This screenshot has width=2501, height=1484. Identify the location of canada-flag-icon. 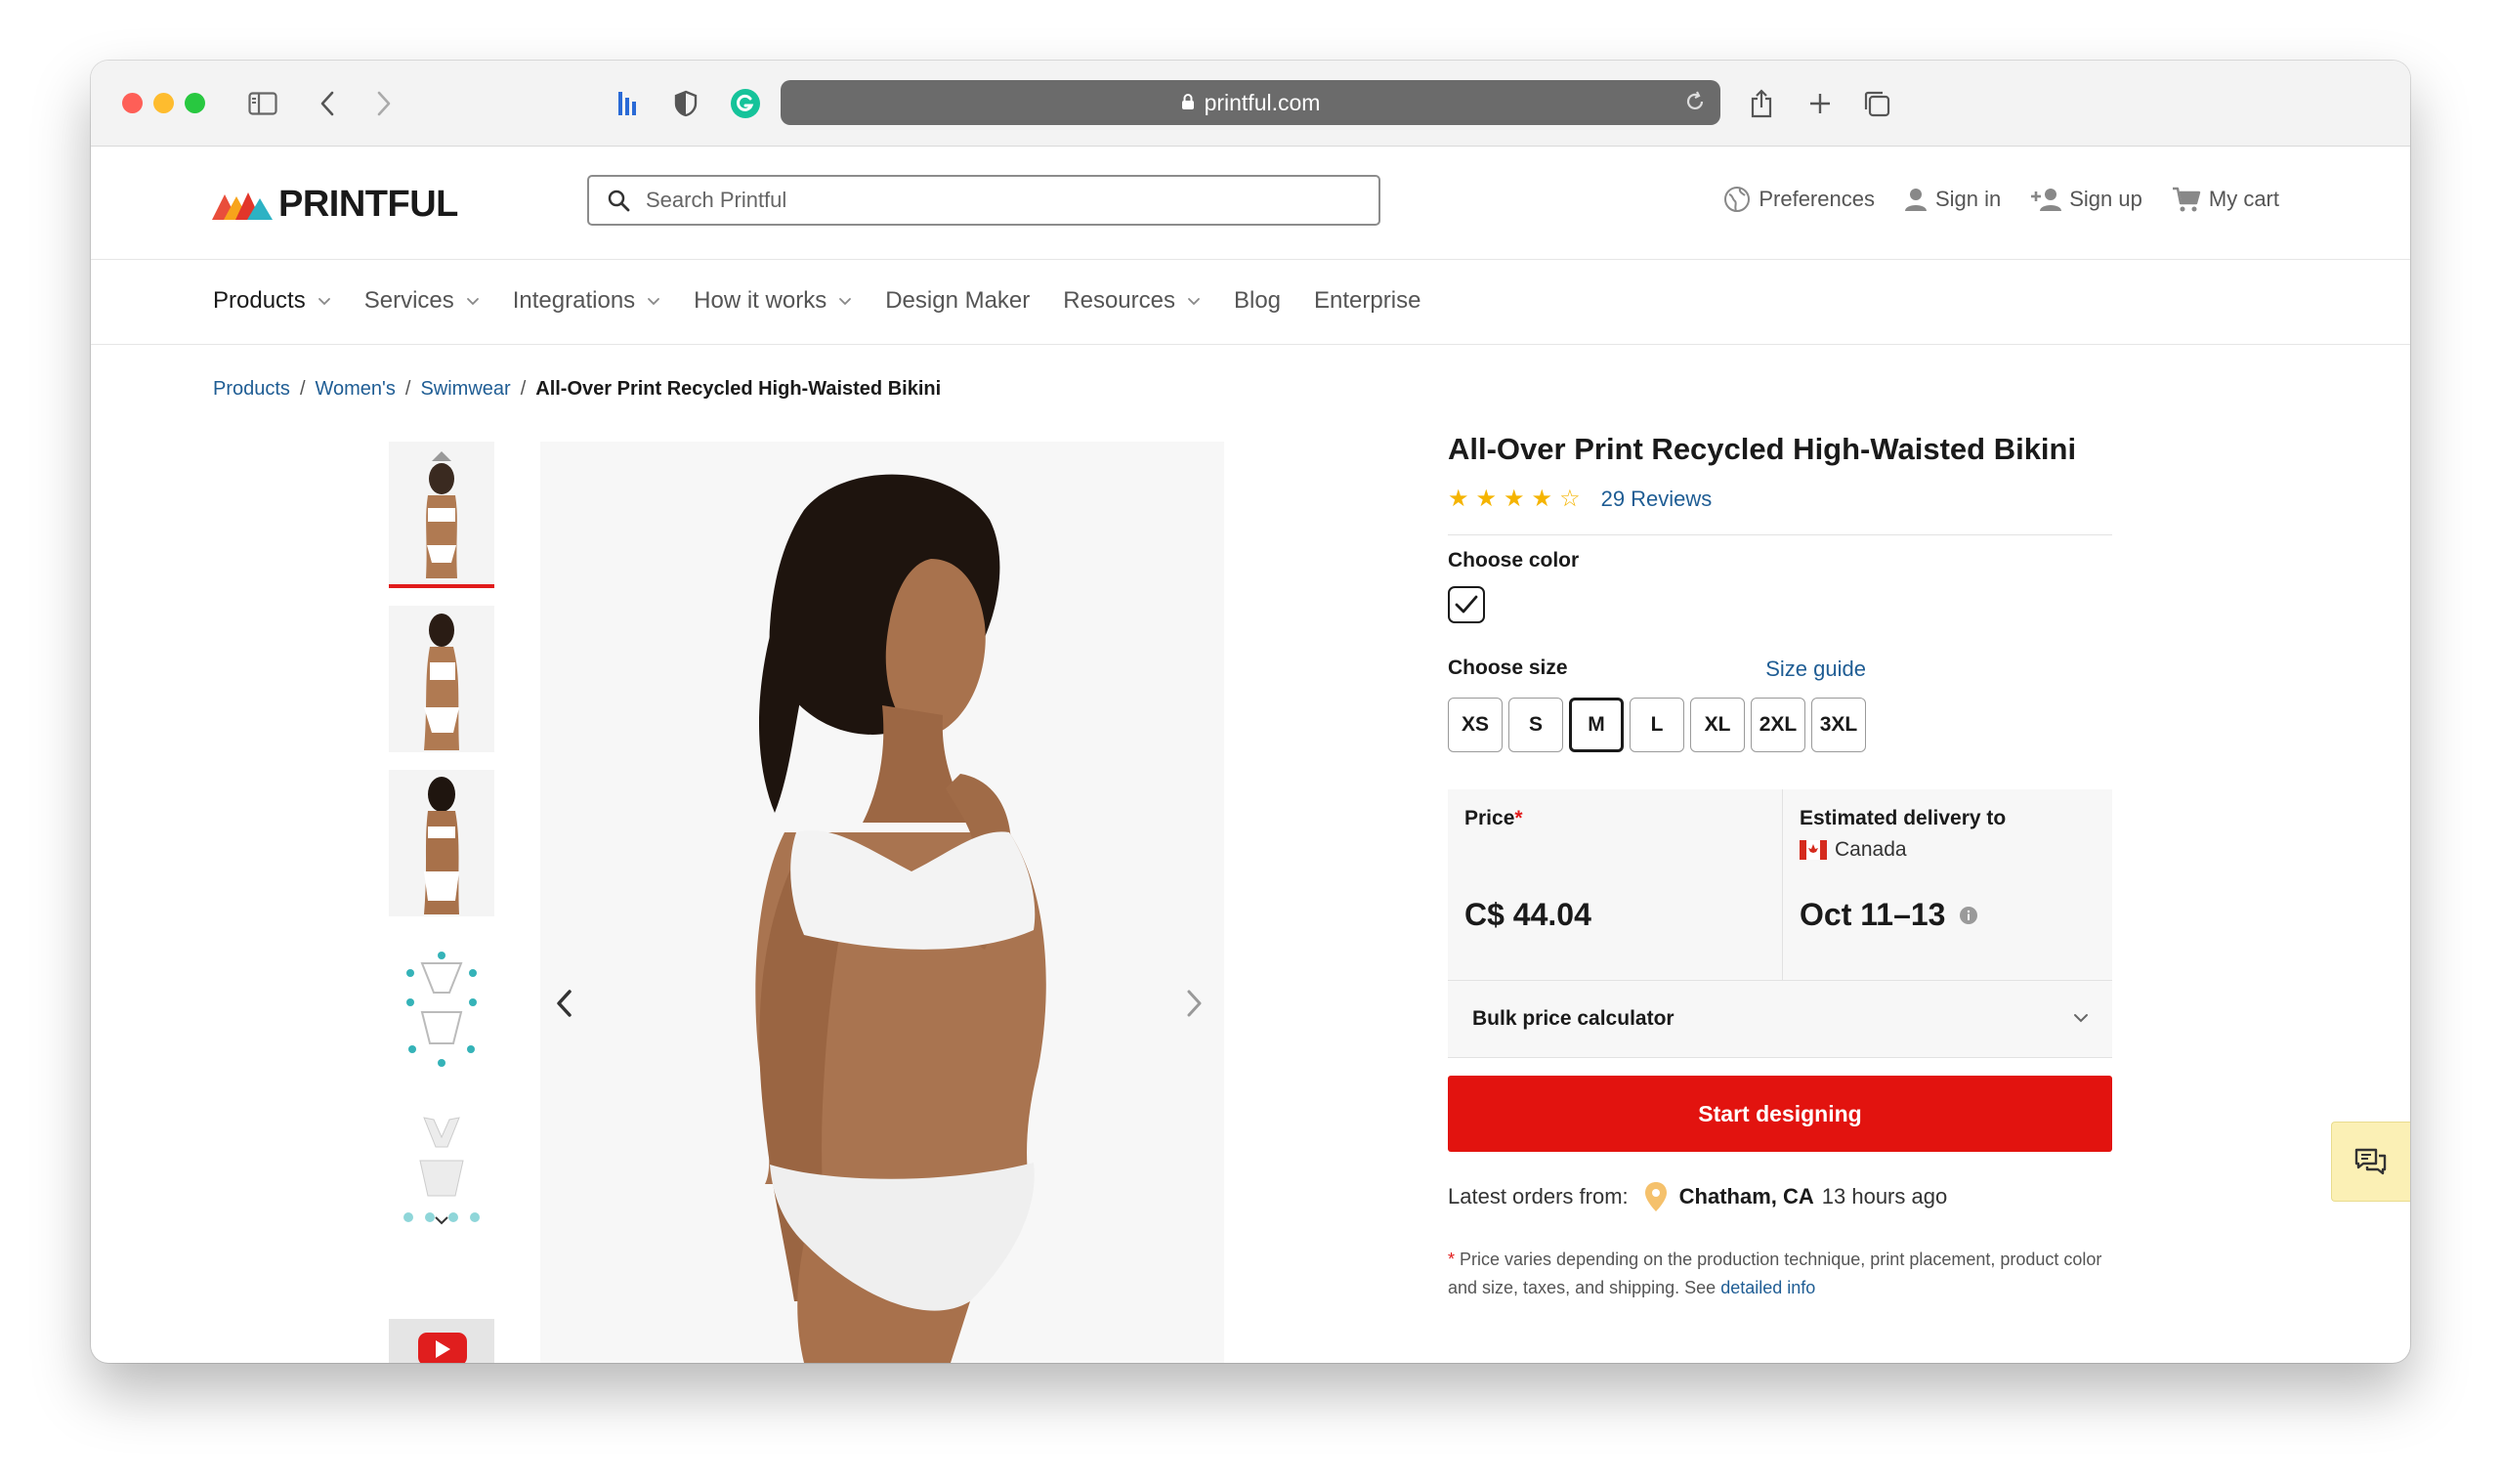
(1813, 850).